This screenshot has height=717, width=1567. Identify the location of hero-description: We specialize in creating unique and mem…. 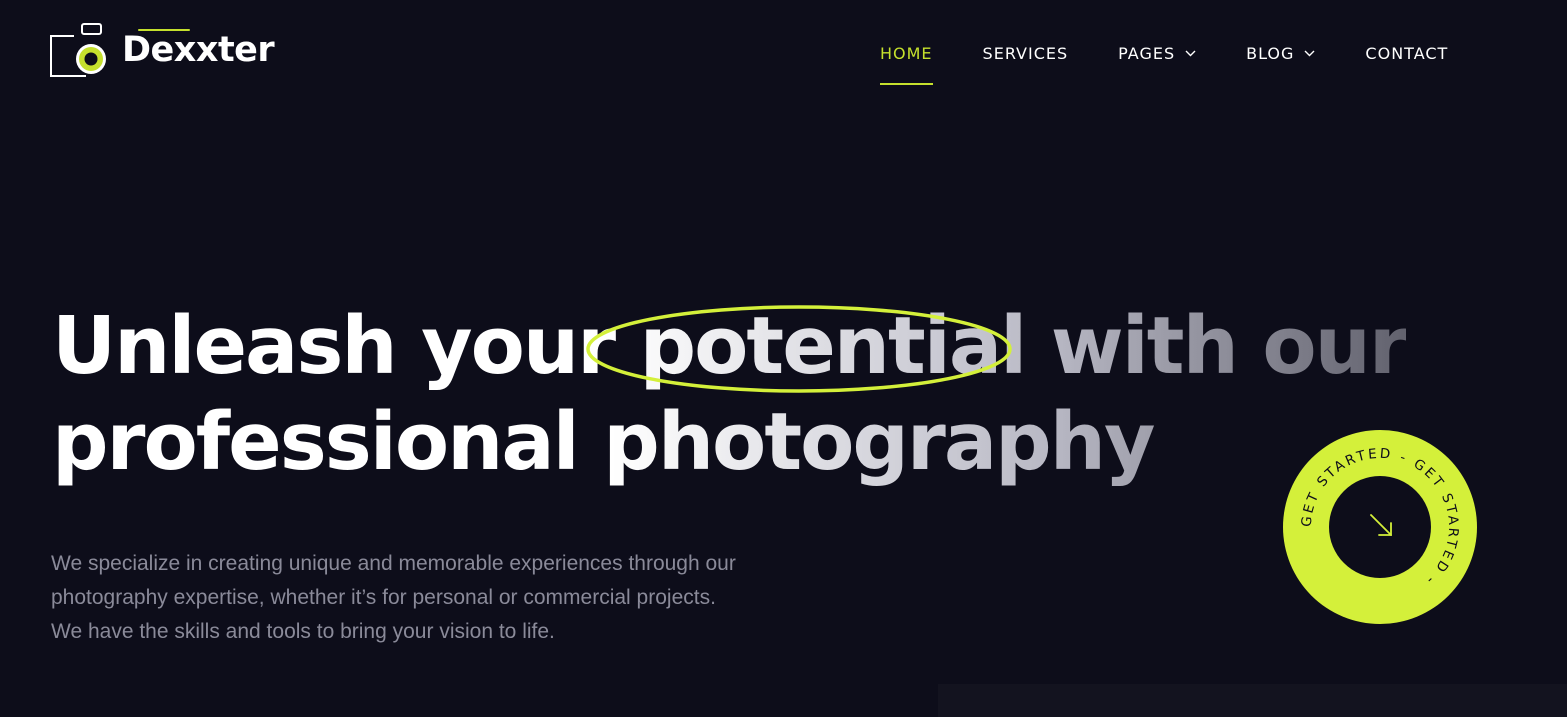
(393, 597).